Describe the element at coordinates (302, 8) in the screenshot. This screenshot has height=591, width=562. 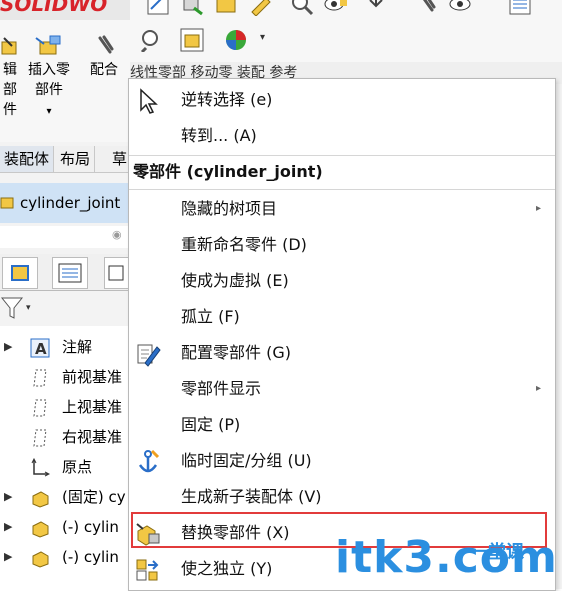
I see `zoom-selection-icon` at that location.